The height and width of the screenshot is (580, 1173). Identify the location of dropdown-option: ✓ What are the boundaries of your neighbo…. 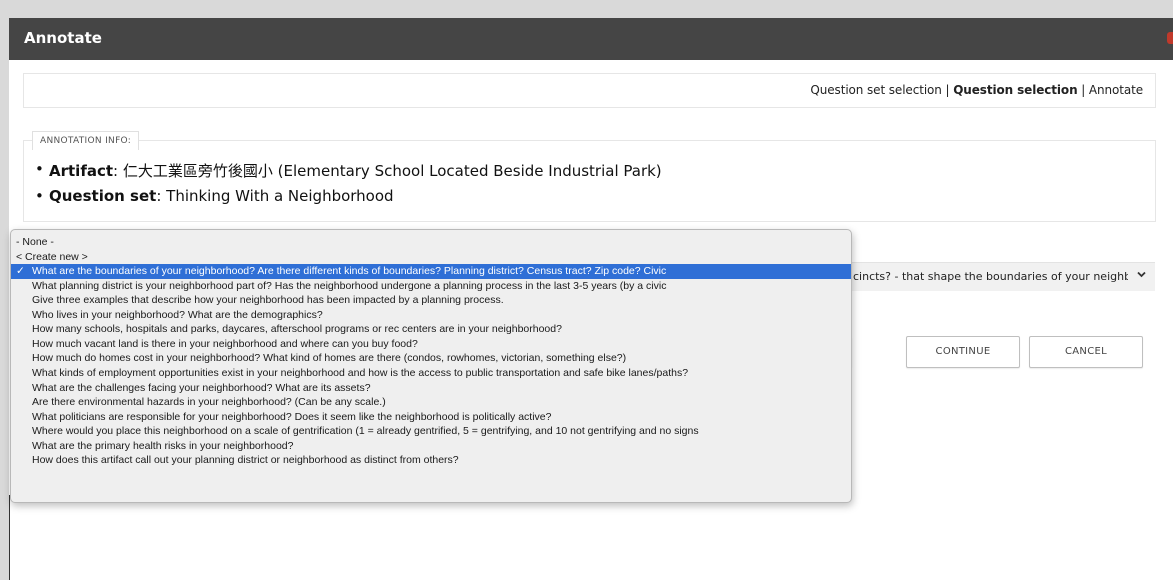
(431, 272).